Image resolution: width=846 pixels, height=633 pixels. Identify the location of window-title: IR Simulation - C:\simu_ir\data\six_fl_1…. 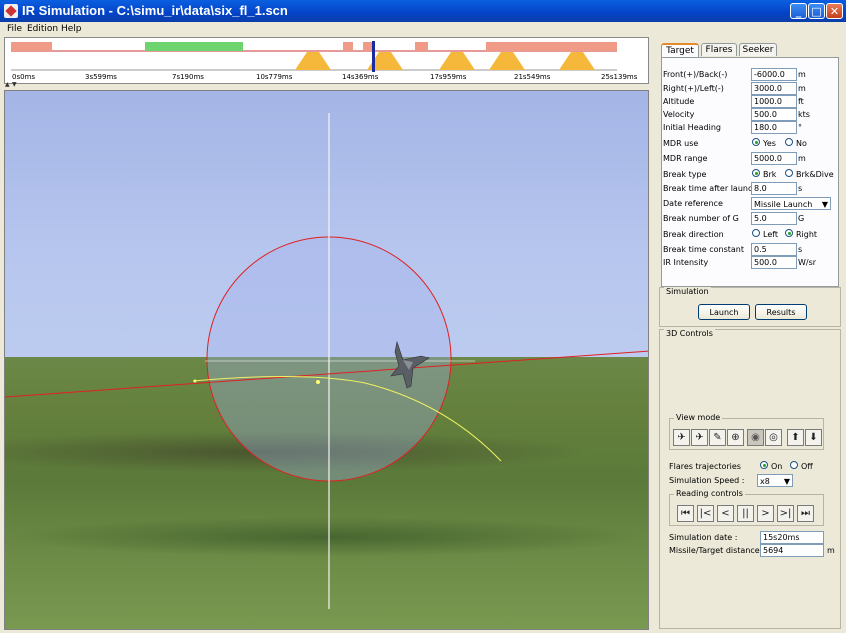
(155, 10).